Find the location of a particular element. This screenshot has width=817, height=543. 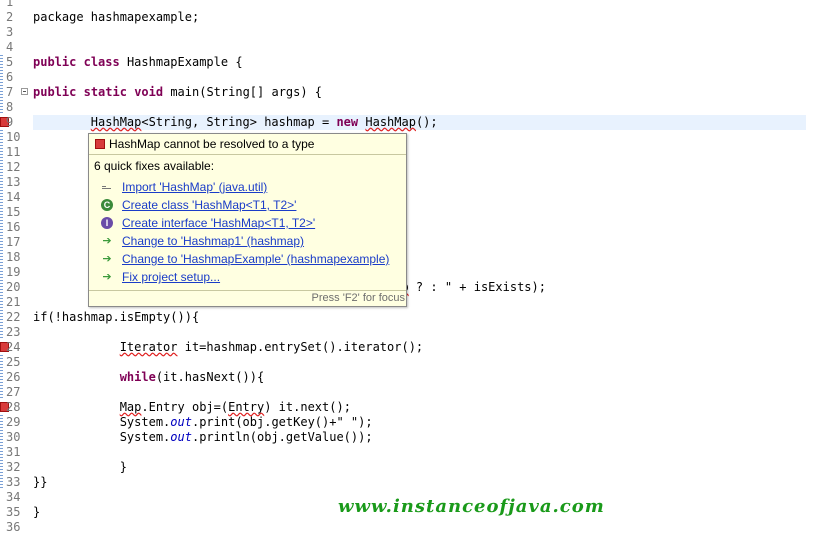

quick-fix-label: Create class 'HashMap<T1, T2>' is located at coordinates (209, 205).